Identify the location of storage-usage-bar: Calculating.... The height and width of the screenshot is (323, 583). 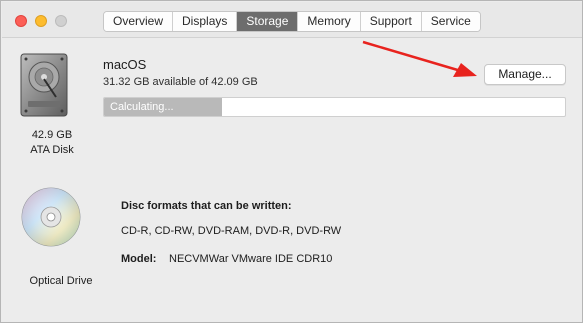
(334, 107).